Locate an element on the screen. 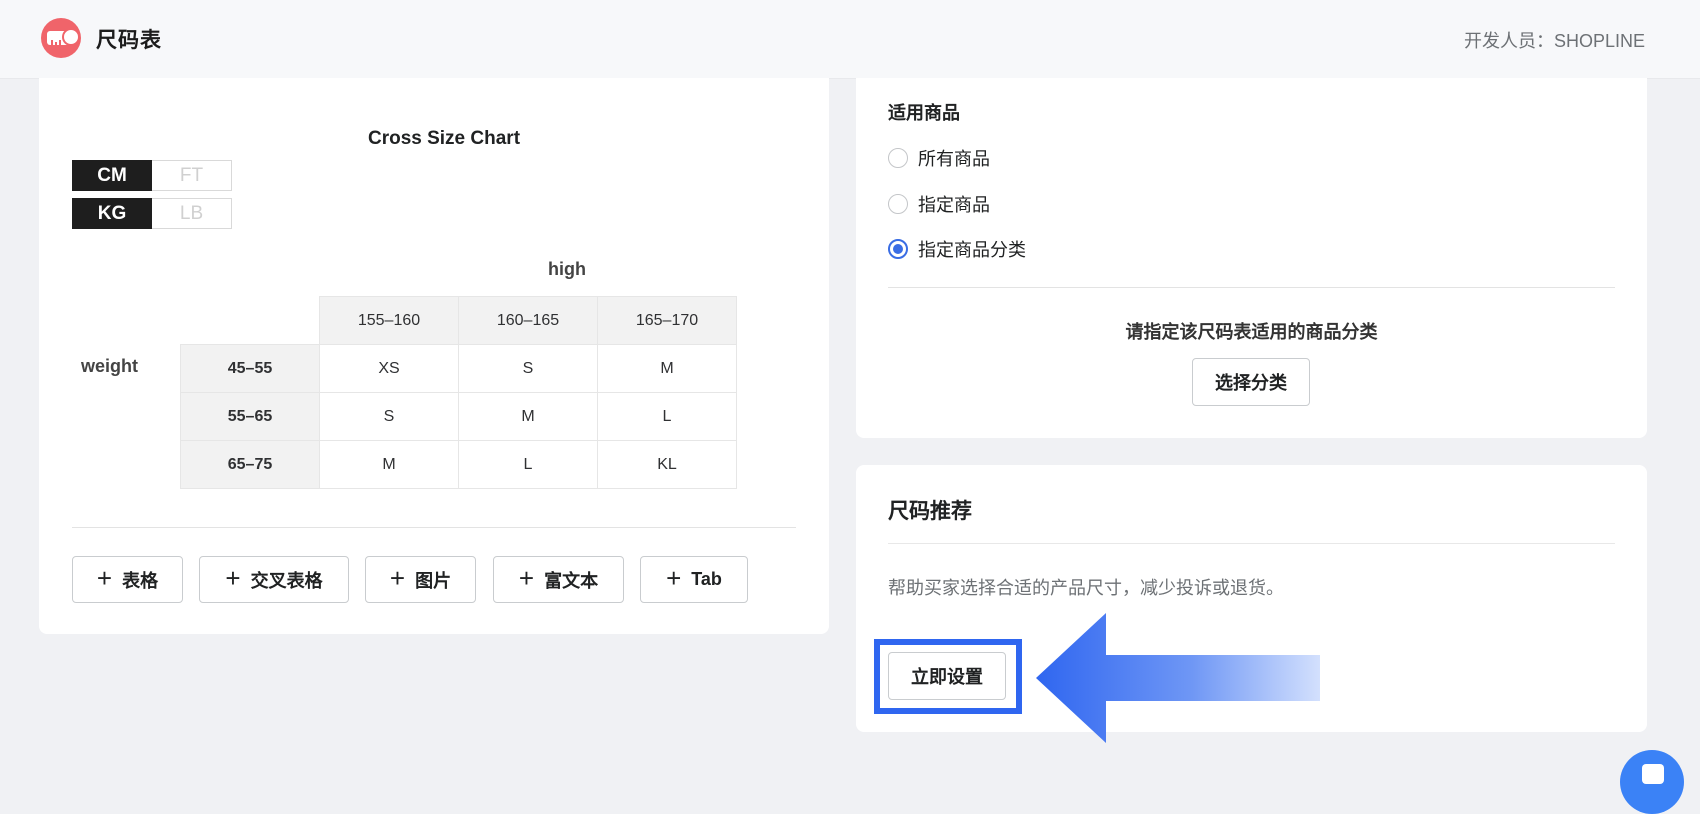 The image size is (1700, 814). button-label: 交叉表格 is located at coordinates (286, 580).